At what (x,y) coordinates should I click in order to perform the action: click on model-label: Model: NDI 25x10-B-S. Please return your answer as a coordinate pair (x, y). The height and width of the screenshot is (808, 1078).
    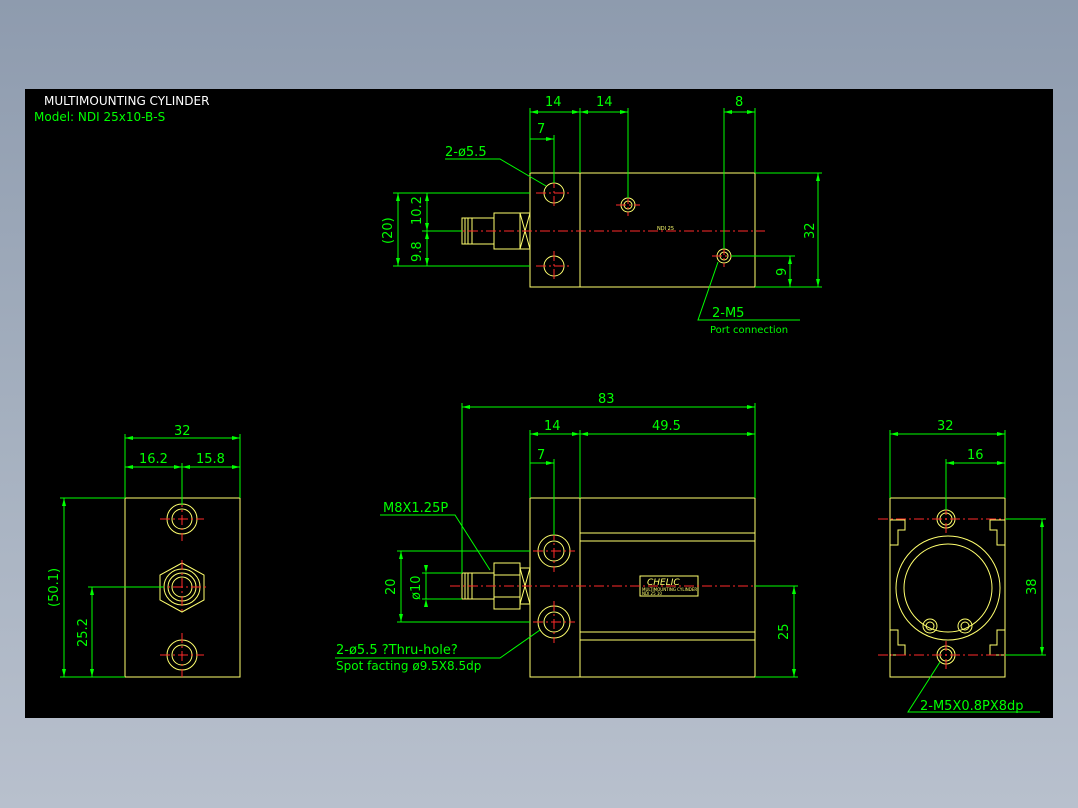
    Looking at the image, I should click on (99, 117).